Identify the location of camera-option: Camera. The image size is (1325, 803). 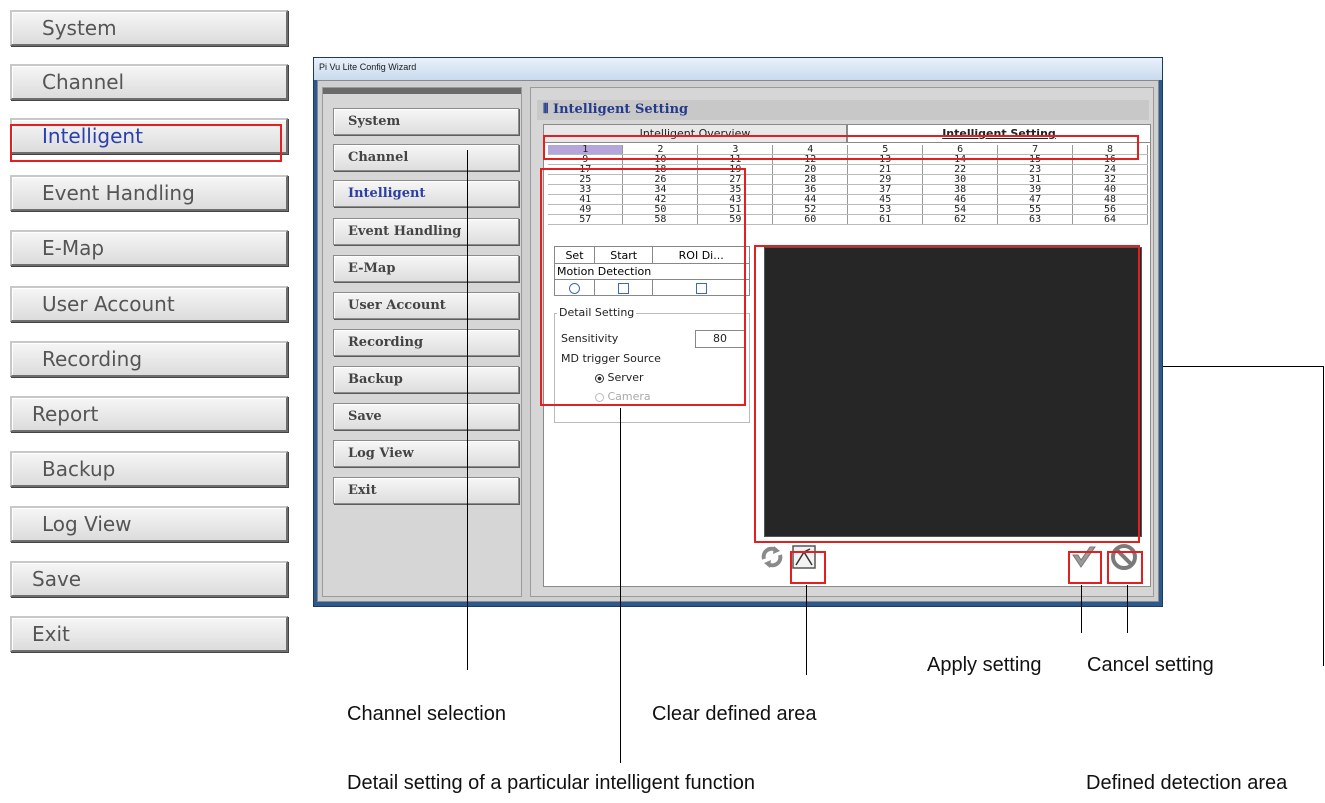
(623, 396).